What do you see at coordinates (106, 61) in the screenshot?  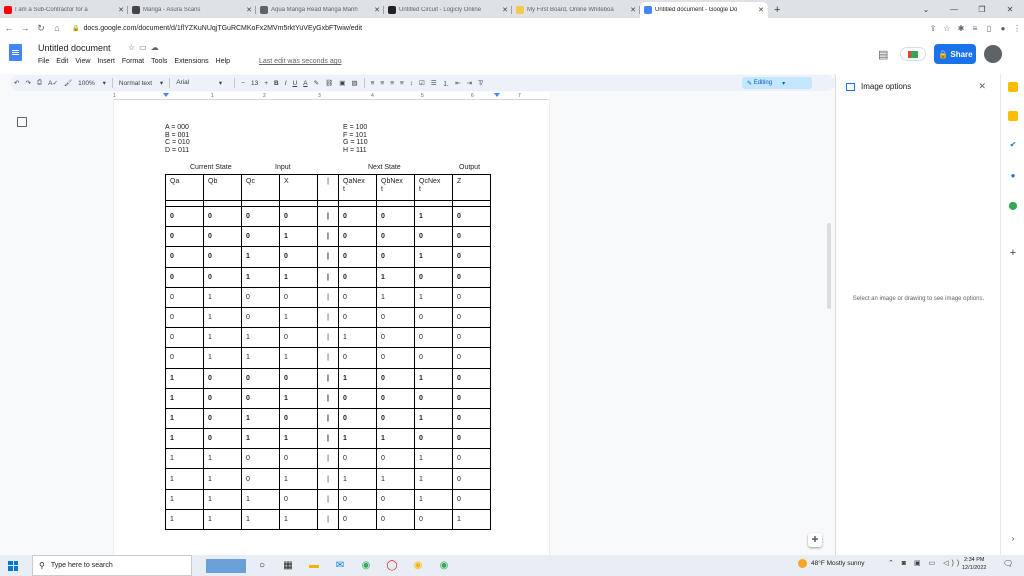 I see `menu-insert: Insert` at bounding box center [106, 61].